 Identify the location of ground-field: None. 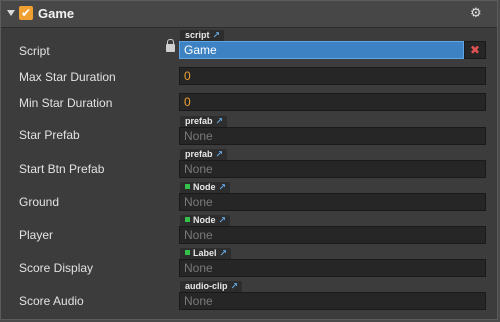
(332, 202).